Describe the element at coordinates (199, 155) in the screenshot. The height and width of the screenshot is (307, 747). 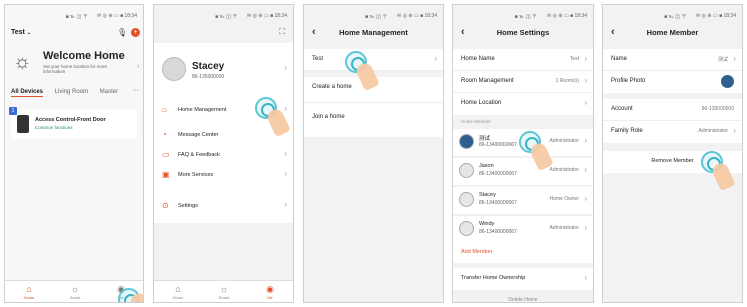
I see `menu-label: FAQ & Feedback` at that location.